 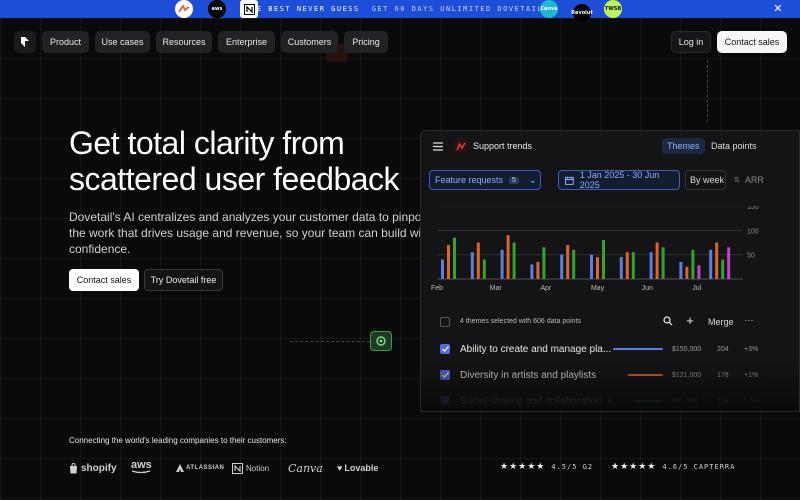 I want to click on banner-offer-link: GET 60 DAYS UNLIMITED DOVETAIL →, so click(x=463, y=9).